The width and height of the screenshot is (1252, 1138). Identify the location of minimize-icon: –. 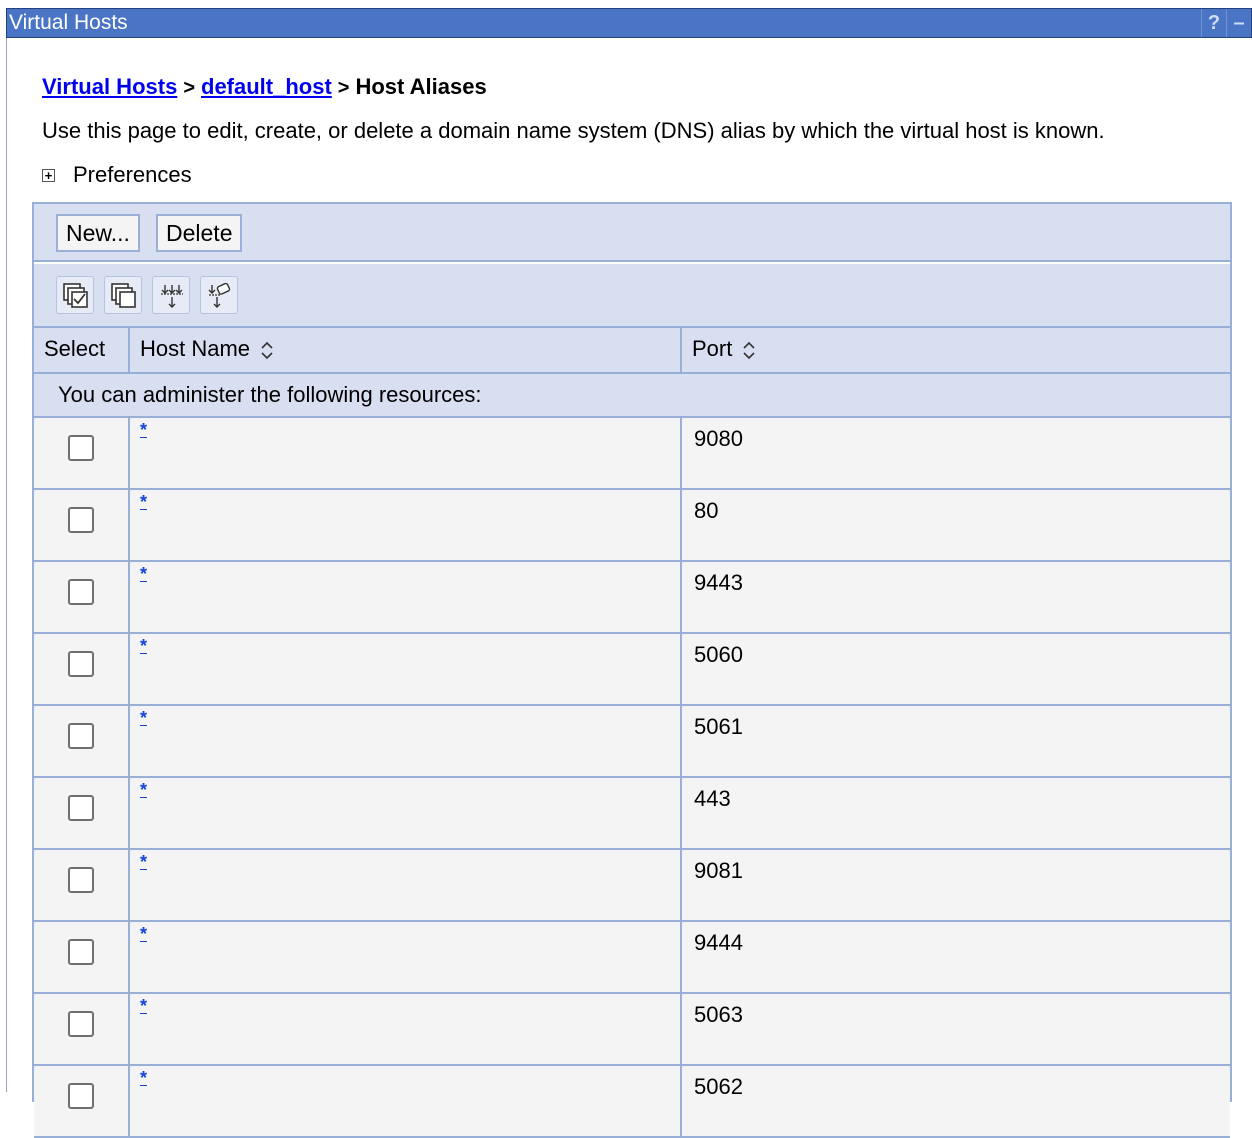
(1238, 23).